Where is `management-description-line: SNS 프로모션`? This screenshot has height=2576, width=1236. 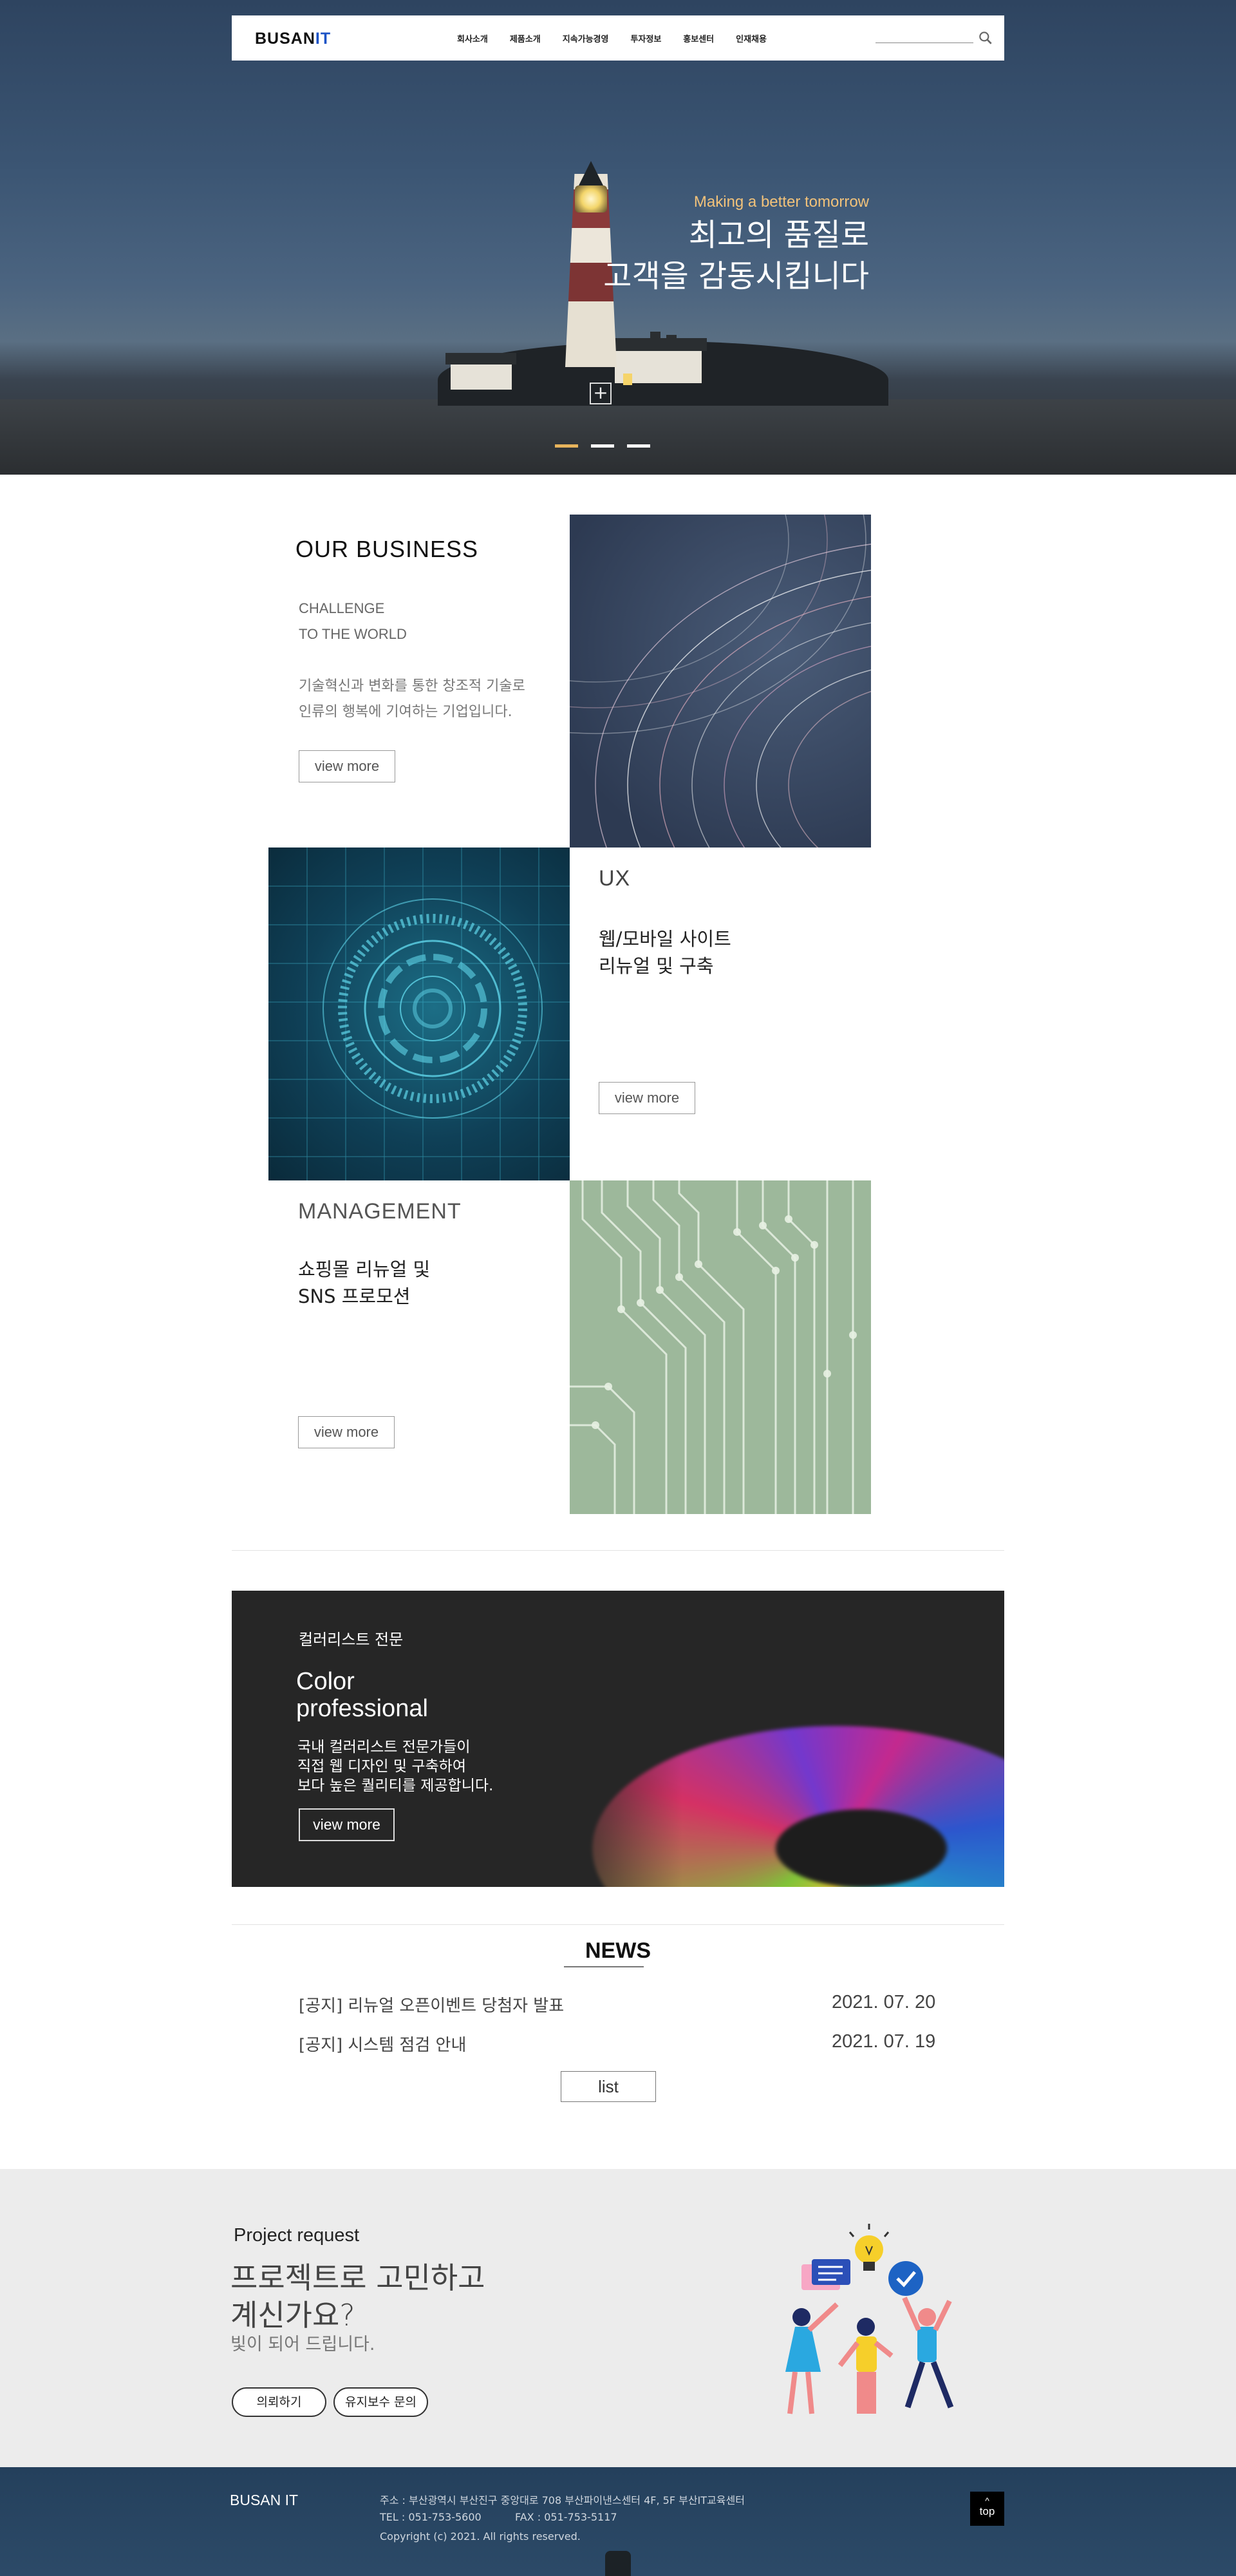 management-description-line: SNS 프로모션 is located at coordinates (354, 1296).